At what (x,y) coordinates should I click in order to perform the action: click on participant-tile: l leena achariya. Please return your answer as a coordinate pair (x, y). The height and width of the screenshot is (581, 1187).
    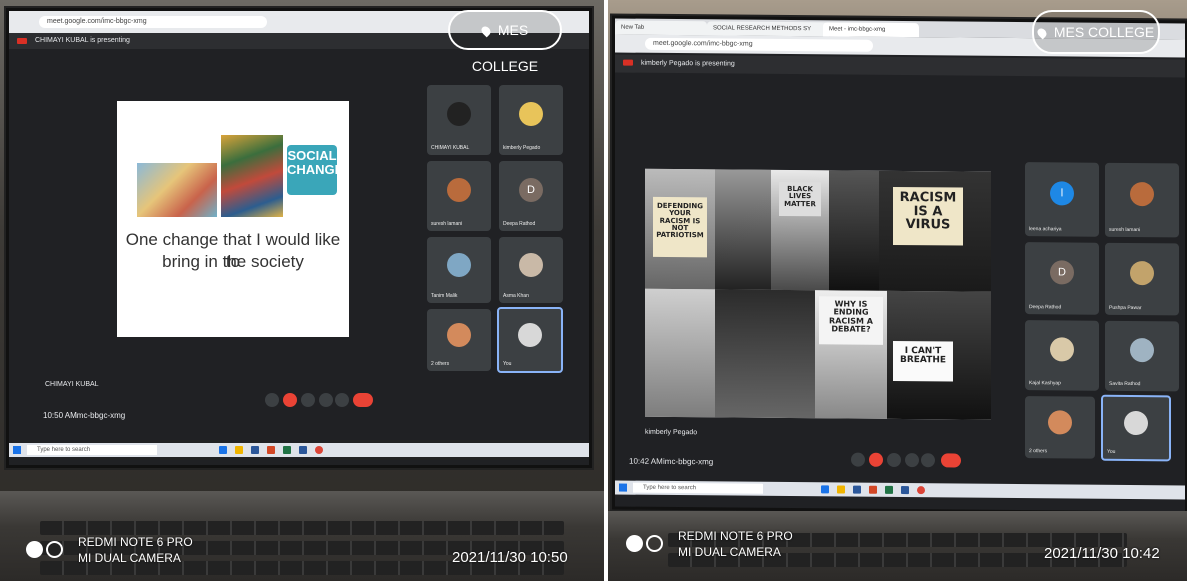
    Looking at the image, I should click on (1062, 199).